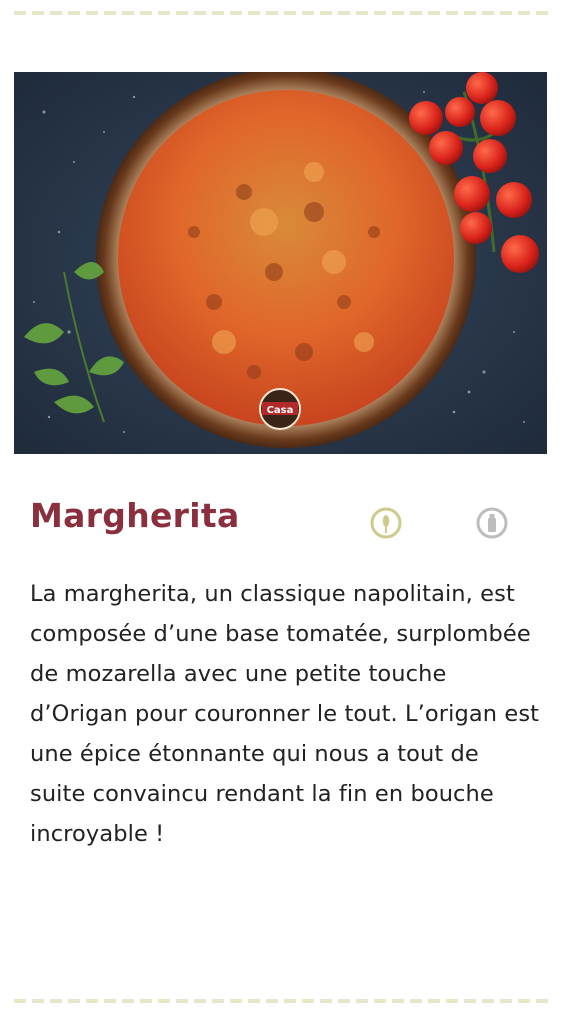 Image resolution: width=563 pixels, height=1024 pixels. What do you see at coordinates (280, 410) in the screenshot?
I see `svg-text: Casa` at bounding box center [280, 410].